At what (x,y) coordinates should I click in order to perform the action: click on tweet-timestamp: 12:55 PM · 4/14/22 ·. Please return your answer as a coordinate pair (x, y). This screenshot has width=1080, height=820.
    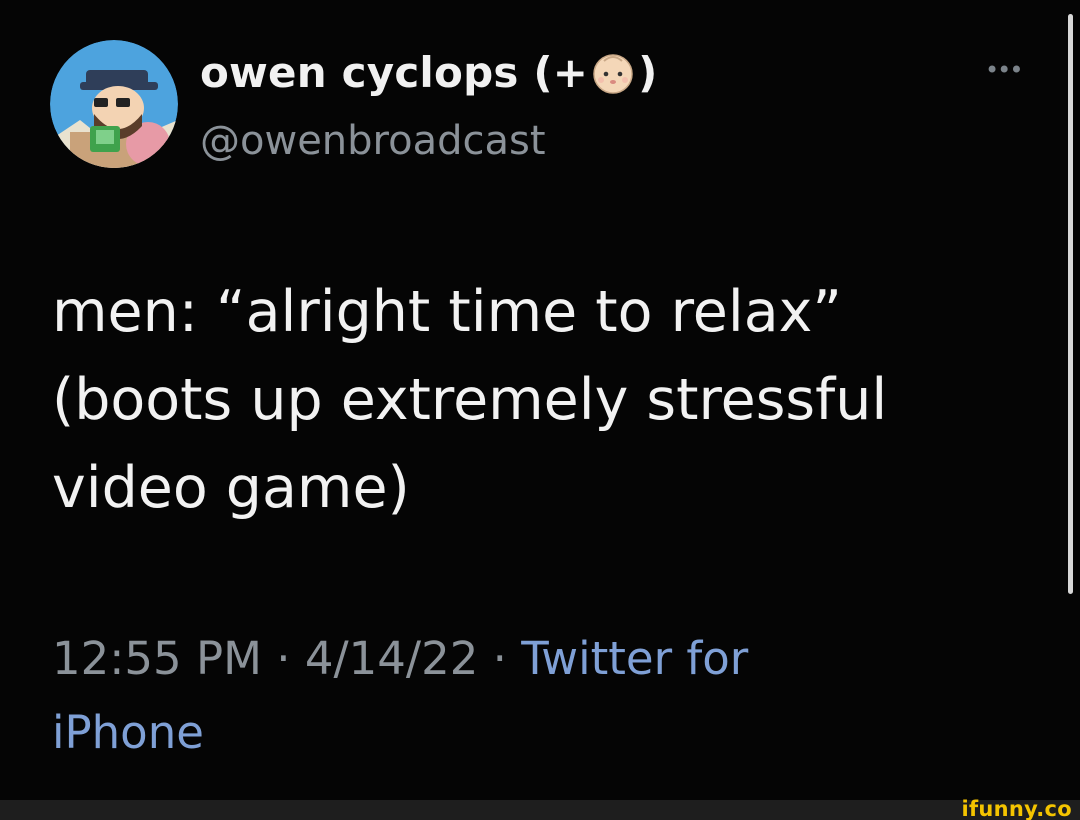
    Looking at the image, I should click on (286, 658).